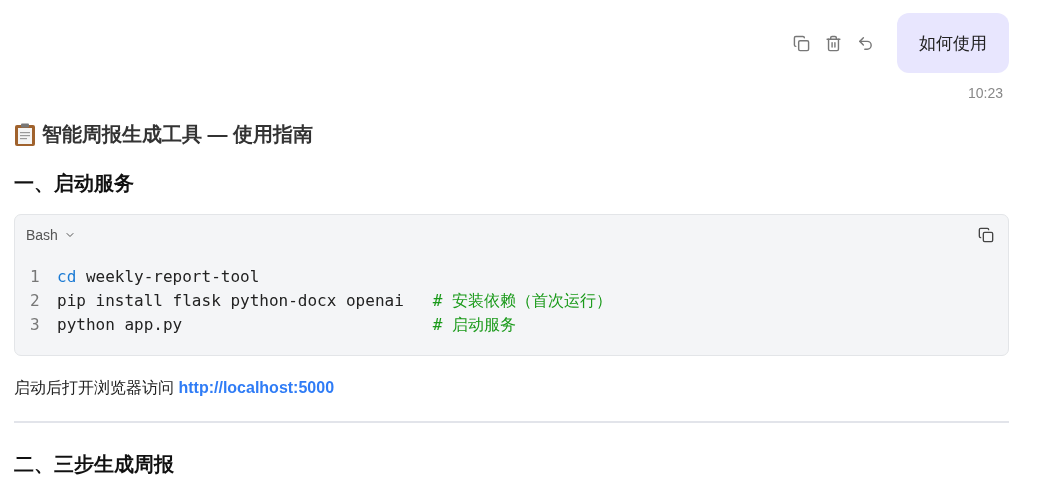 This screenshot has height=498, width=1037. Describe the element at coordinates (334, 301) in the screenshot. I see `code-line: pip install flask python-docx openai # 安装依赖（首次运行）` at that location.